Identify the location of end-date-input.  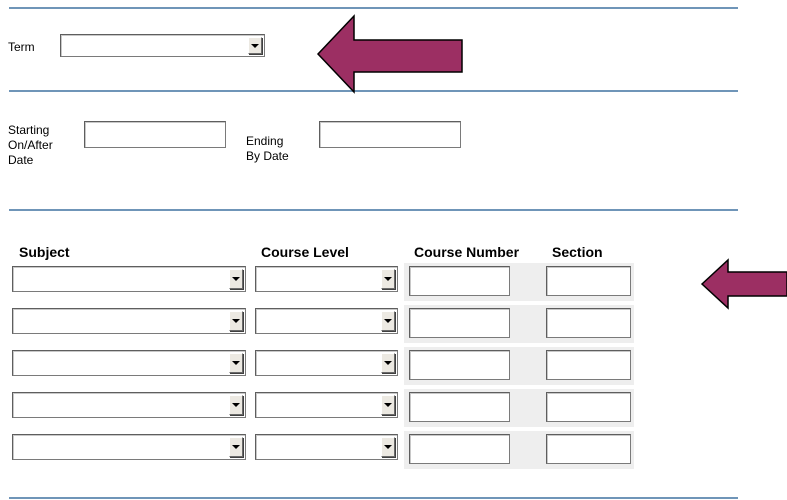
(390, 134).